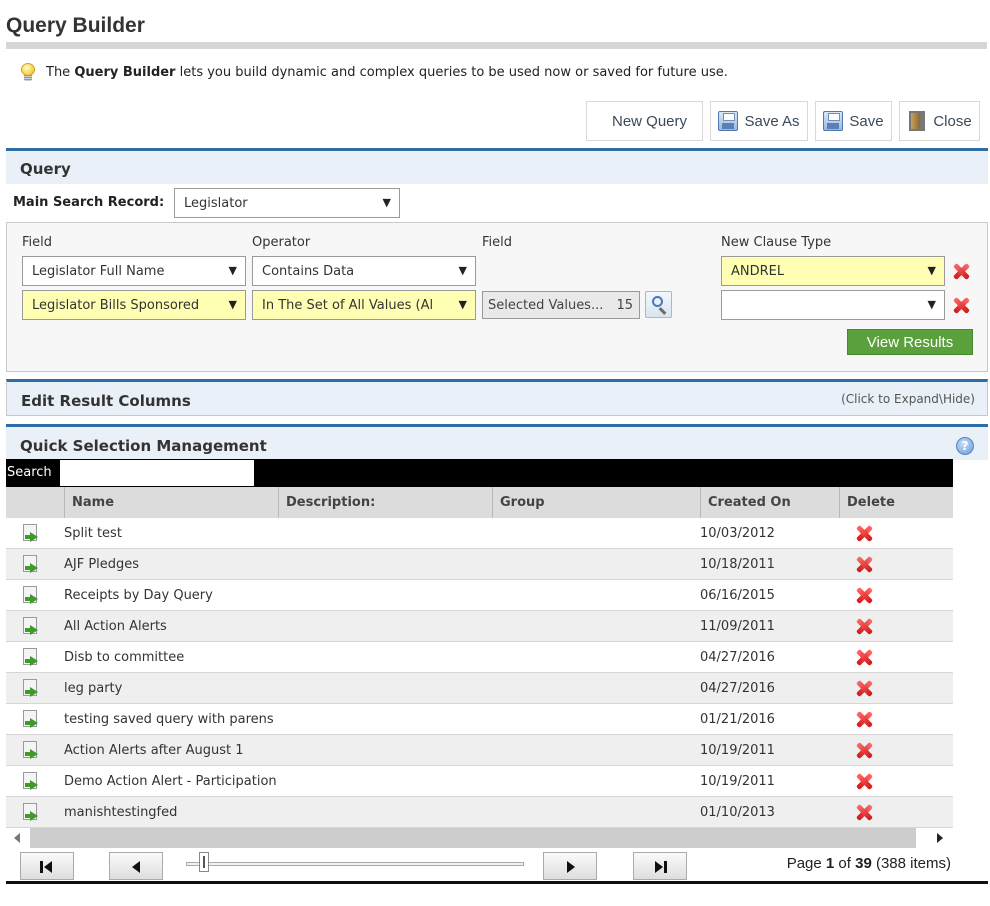  I want to click on value-field-column-header: Field, so click(497, 242).